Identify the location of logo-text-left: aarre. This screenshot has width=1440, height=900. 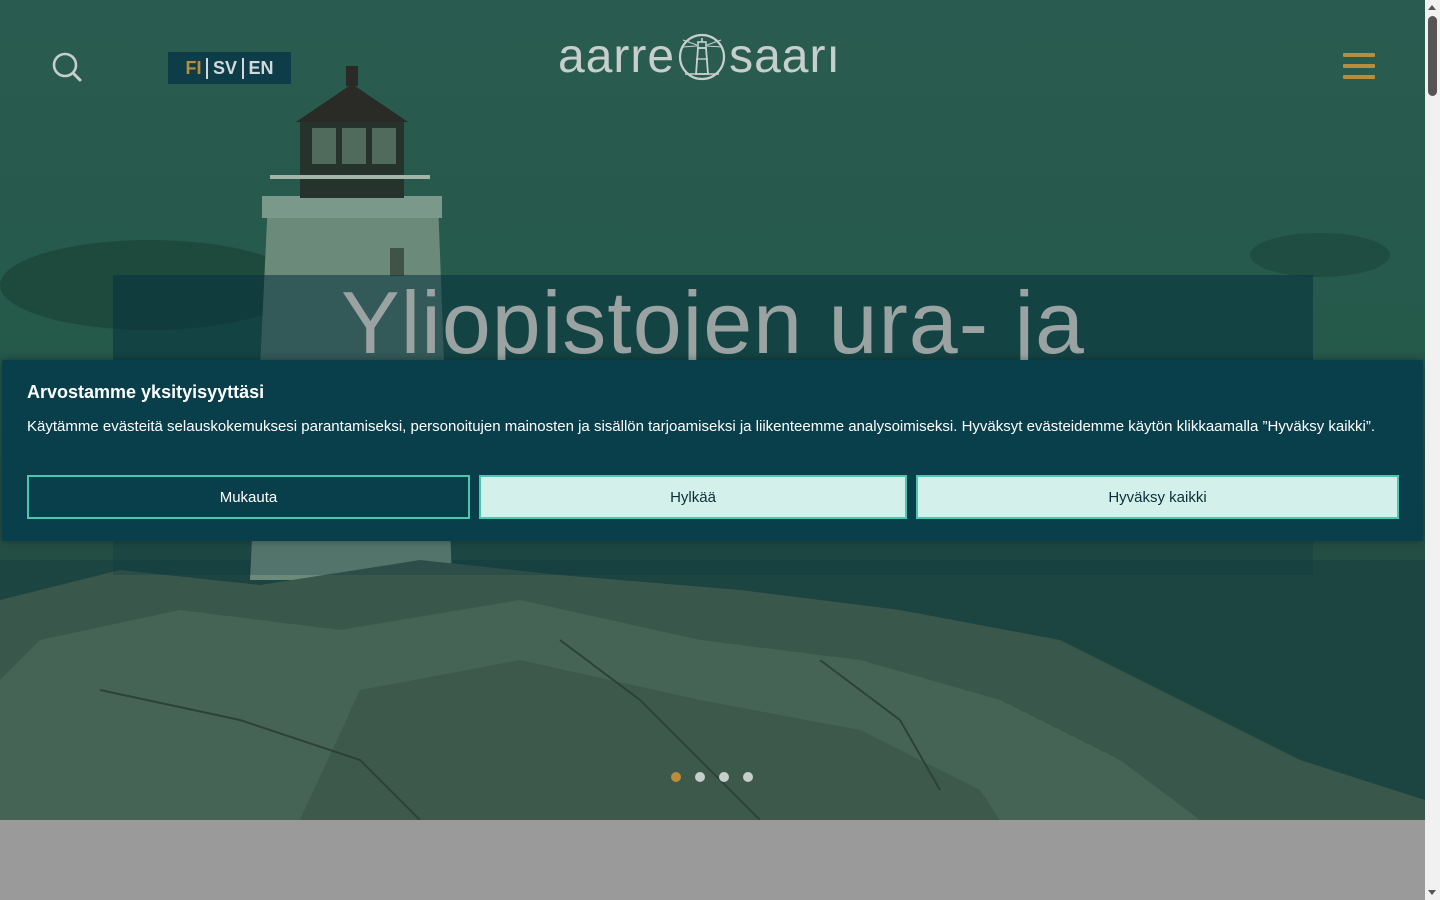
(617, 56).